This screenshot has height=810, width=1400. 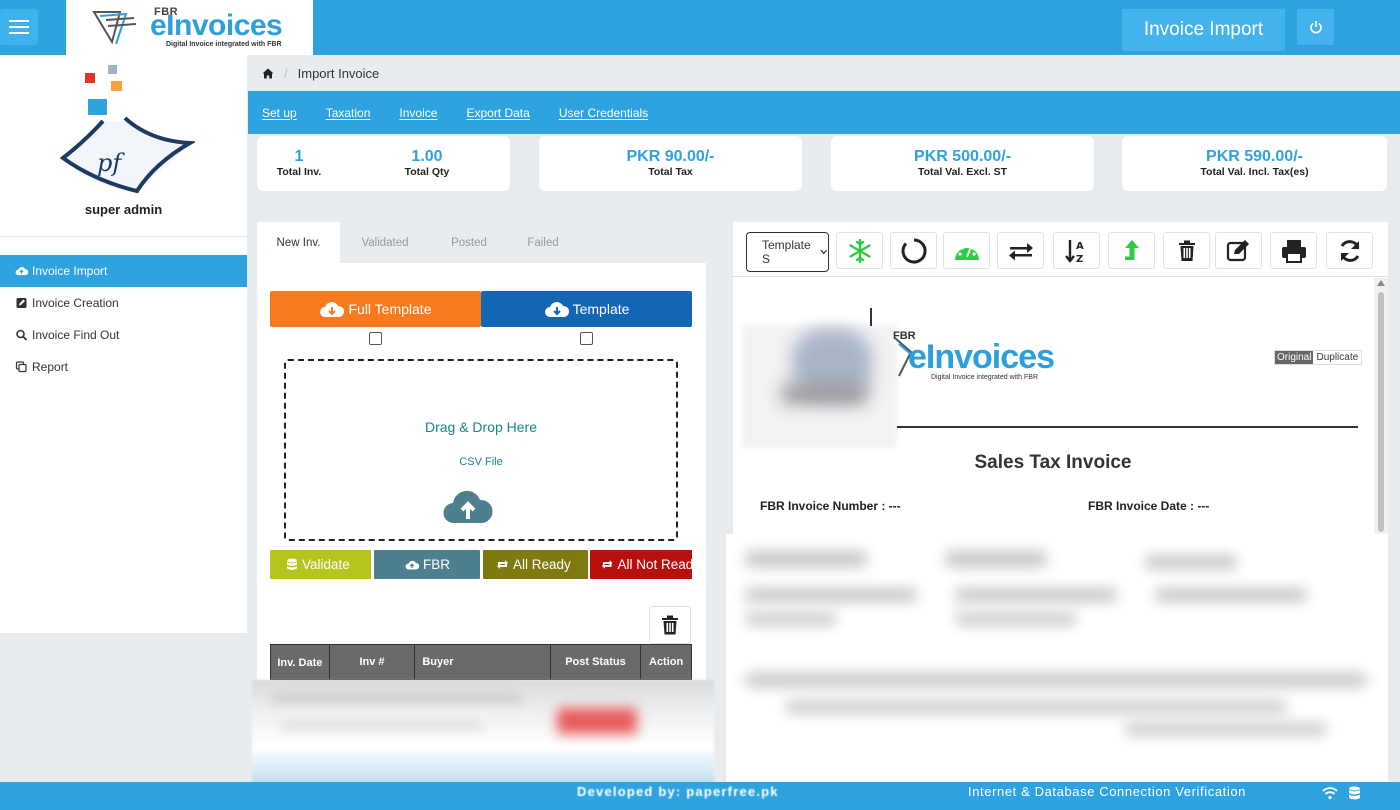 What do you see at coordinates (1337, 357) in the screenshot?
I see `duplicate-label: Duplicate` at bounding box center [1337, 357].